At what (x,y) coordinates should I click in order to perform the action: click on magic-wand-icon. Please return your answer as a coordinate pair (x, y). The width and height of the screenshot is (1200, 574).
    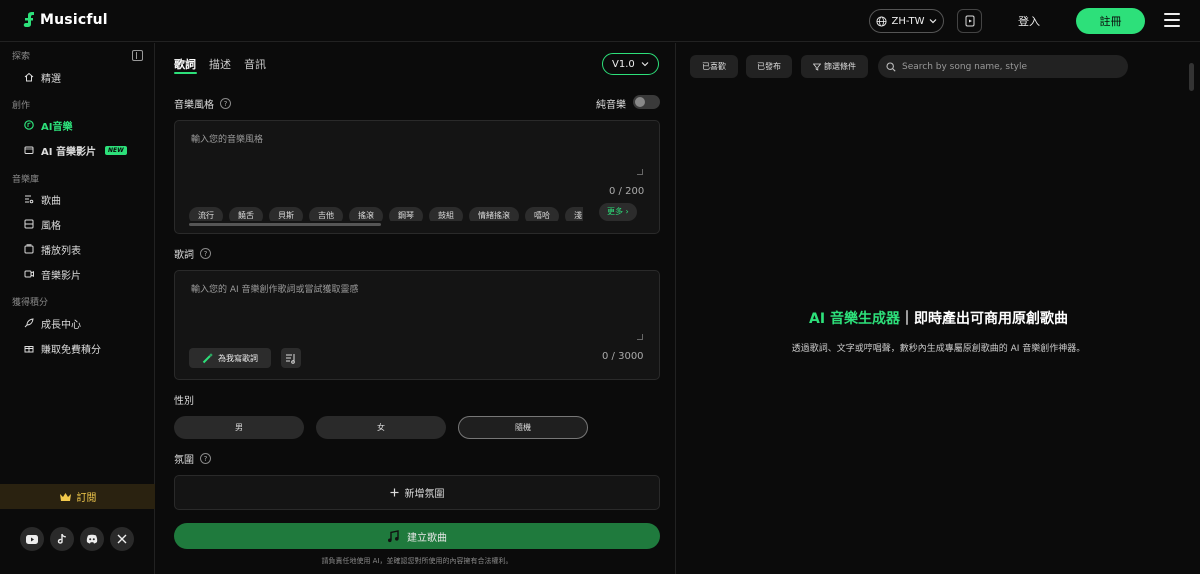
    Looking at the image, I should click on (207, 358).